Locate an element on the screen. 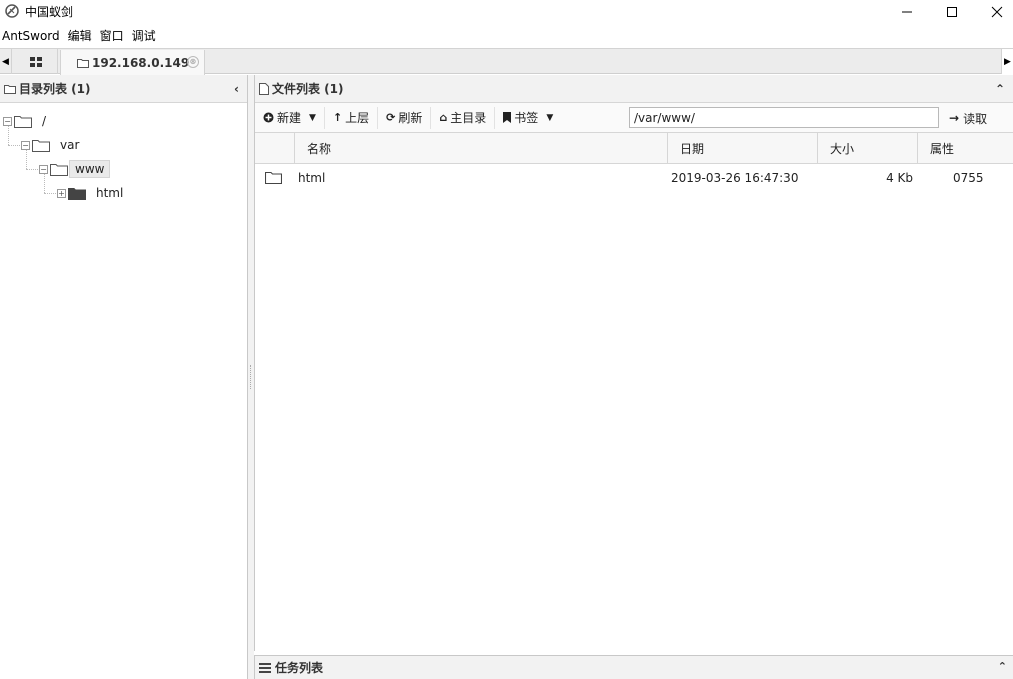 The width and height of the screenshot is (1013, 679). tree-node-html: + html is located at coordinates (92, 193).